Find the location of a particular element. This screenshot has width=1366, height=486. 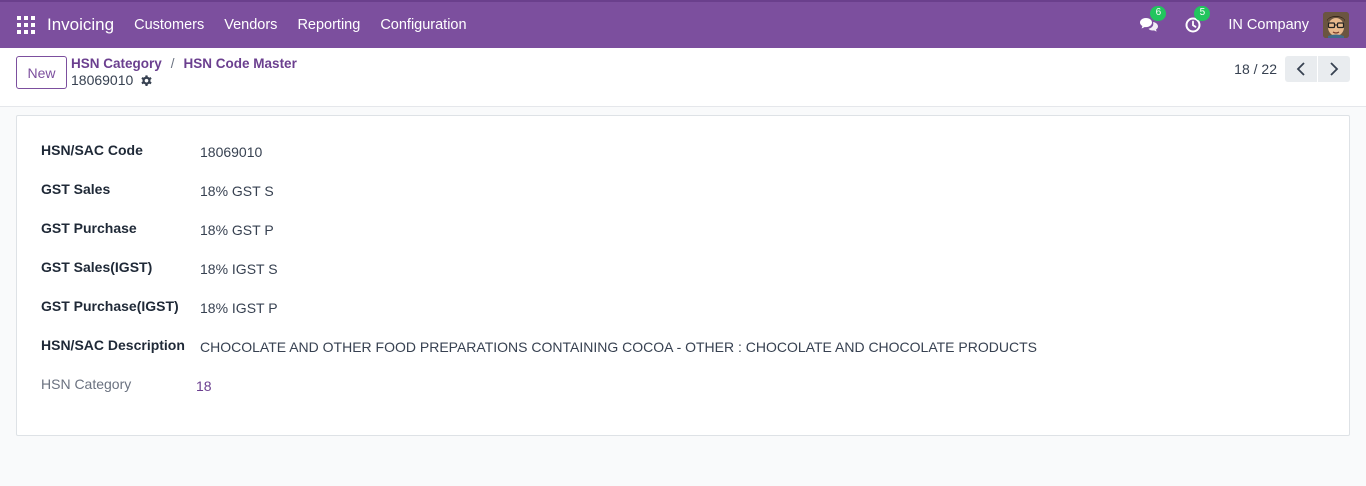

avatar-icon is located at coordinates (1336, 25).